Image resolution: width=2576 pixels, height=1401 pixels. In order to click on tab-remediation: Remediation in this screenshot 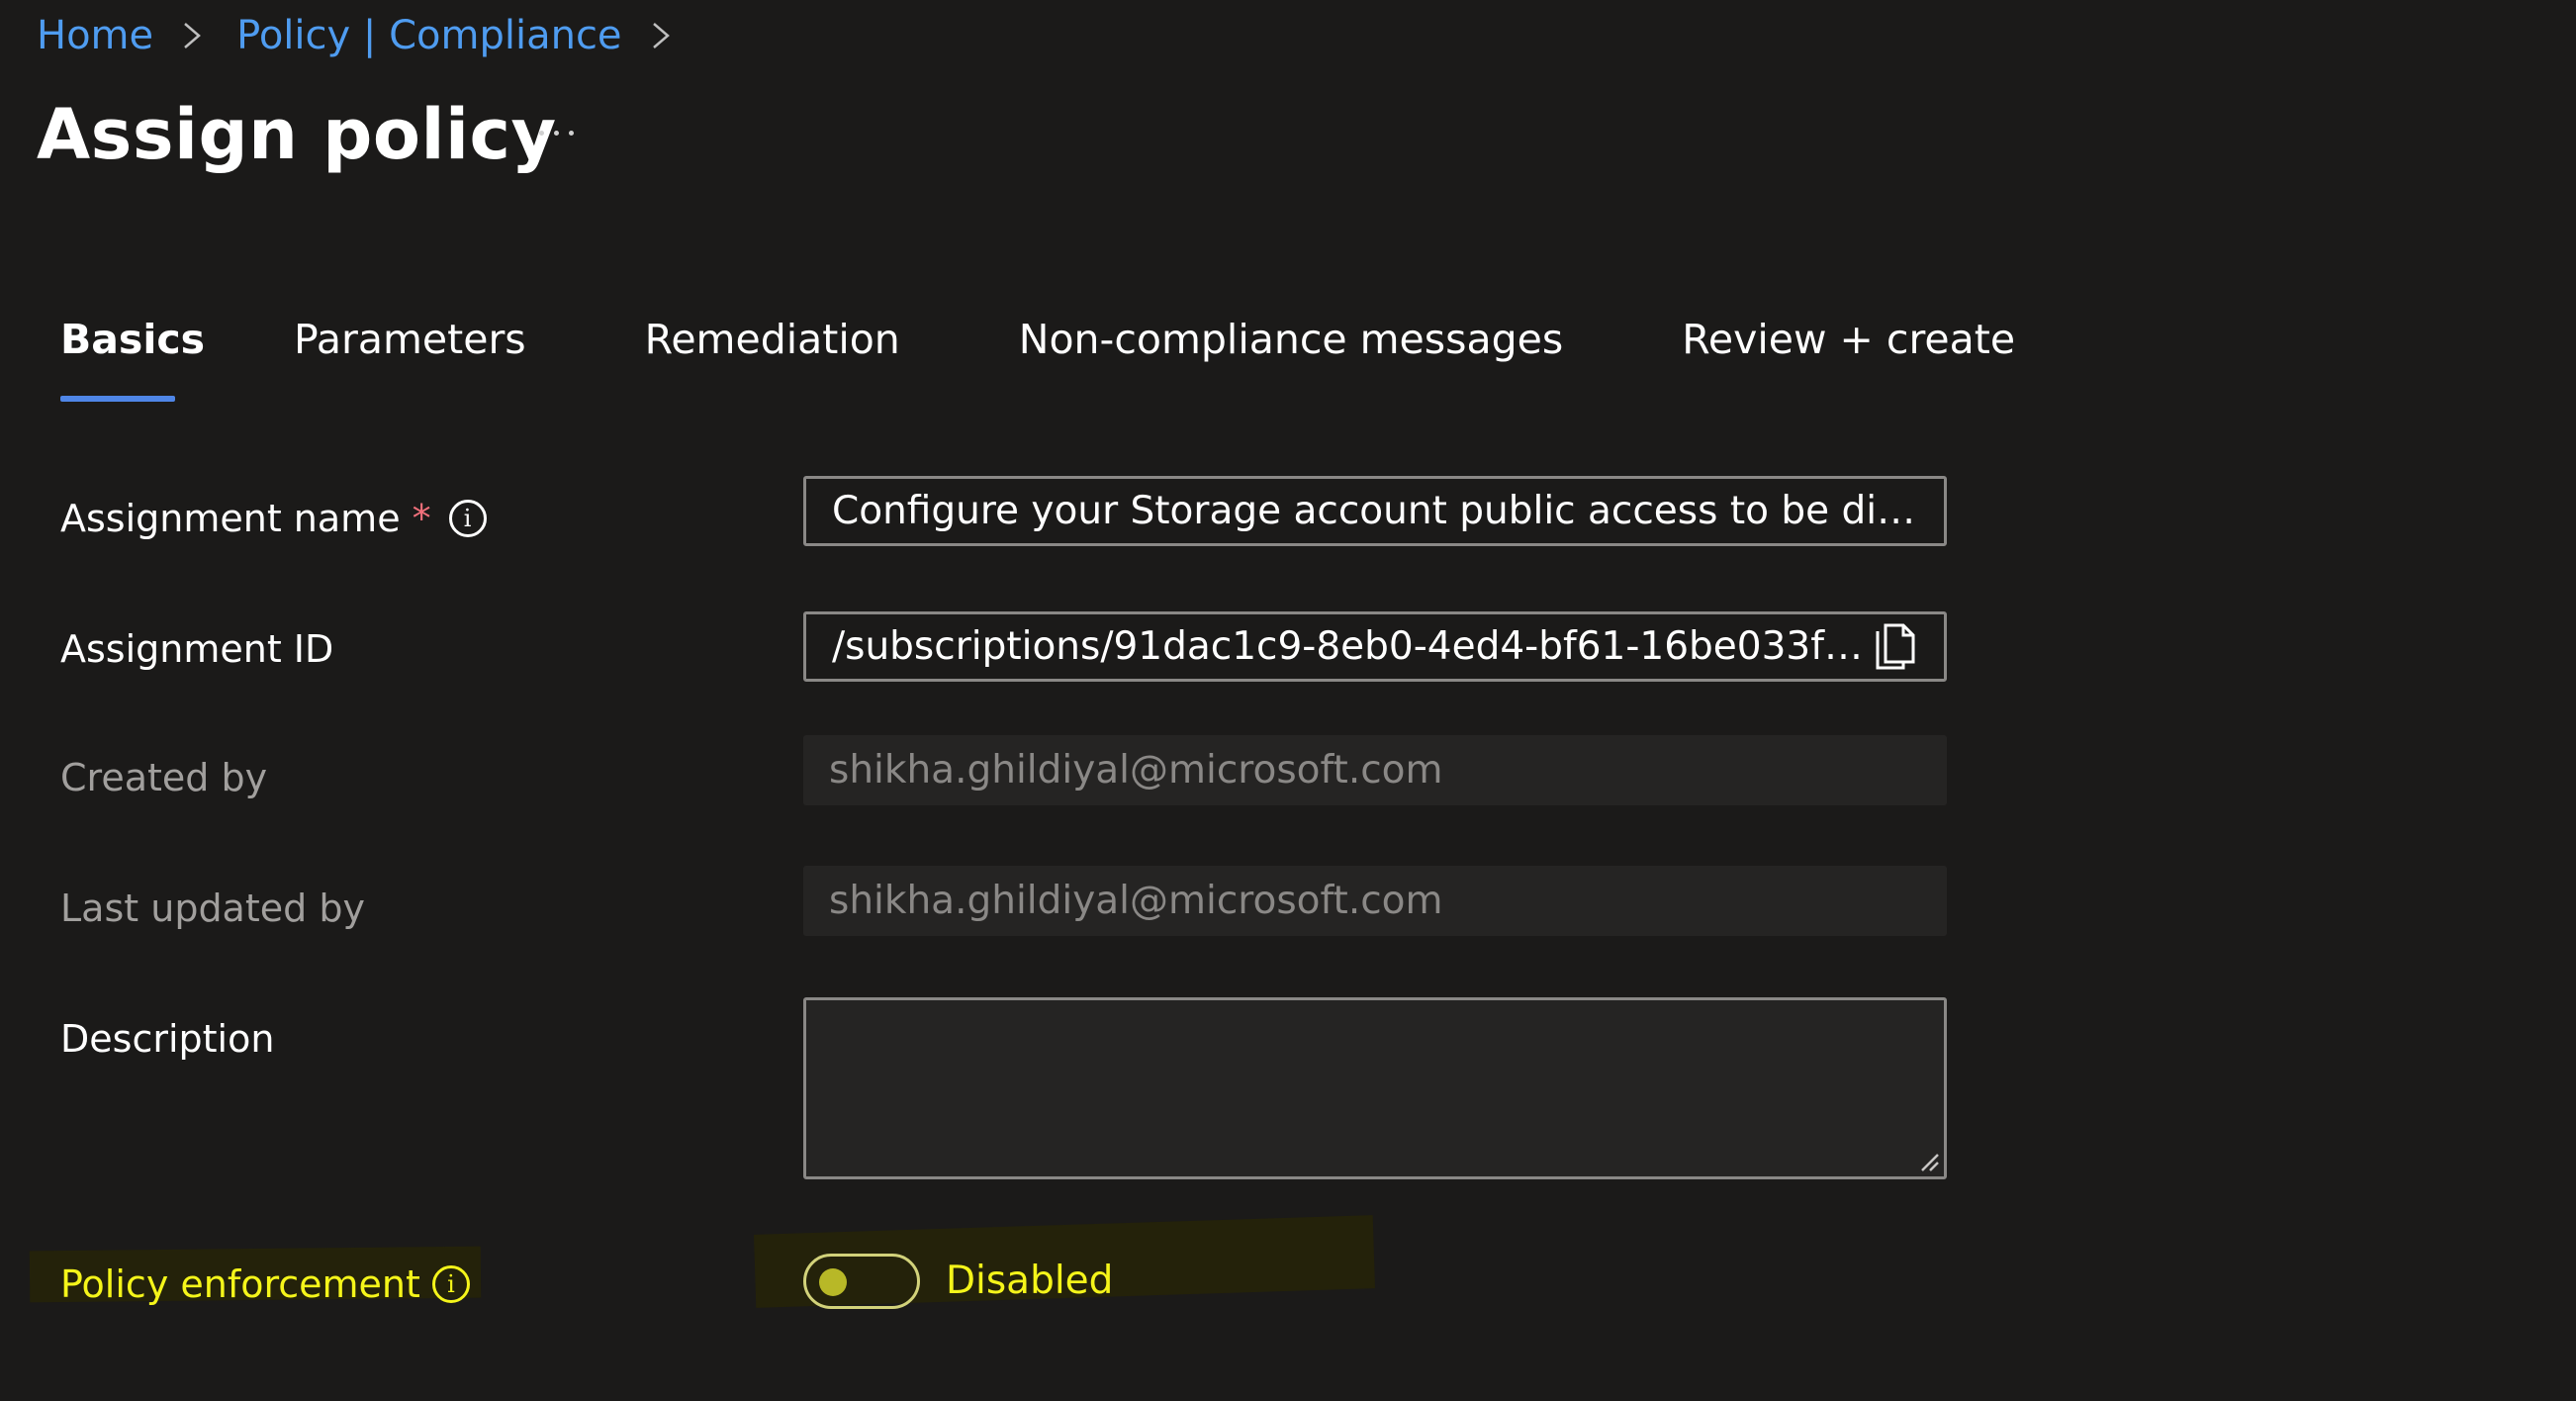, I will do `click(773, 354)`.